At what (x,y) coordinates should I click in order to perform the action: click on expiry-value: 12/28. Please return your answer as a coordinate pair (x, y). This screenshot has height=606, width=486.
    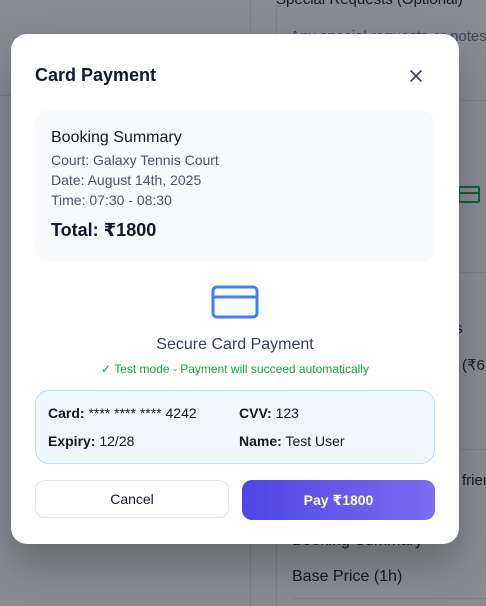
    Looking at the image, I should click on (117, 441).